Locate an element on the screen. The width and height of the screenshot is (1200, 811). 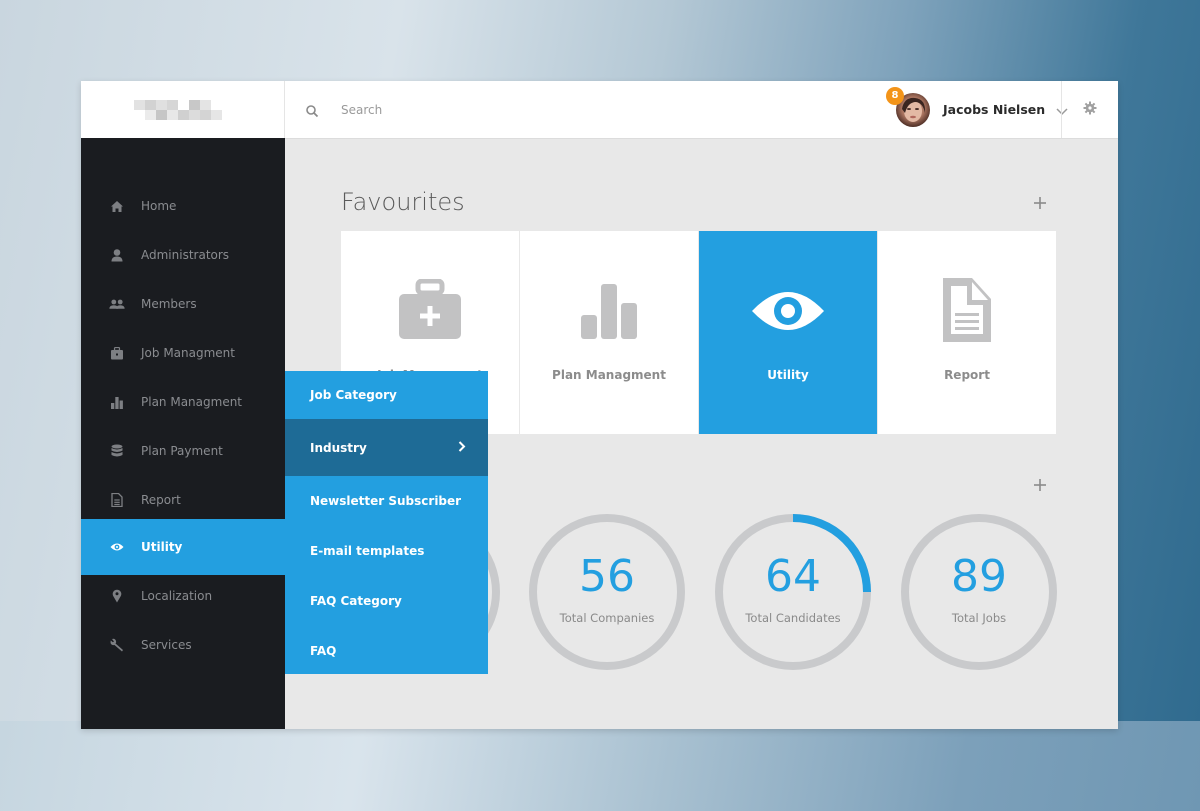
stat-value: 64 is located at coordinates (793, 576).